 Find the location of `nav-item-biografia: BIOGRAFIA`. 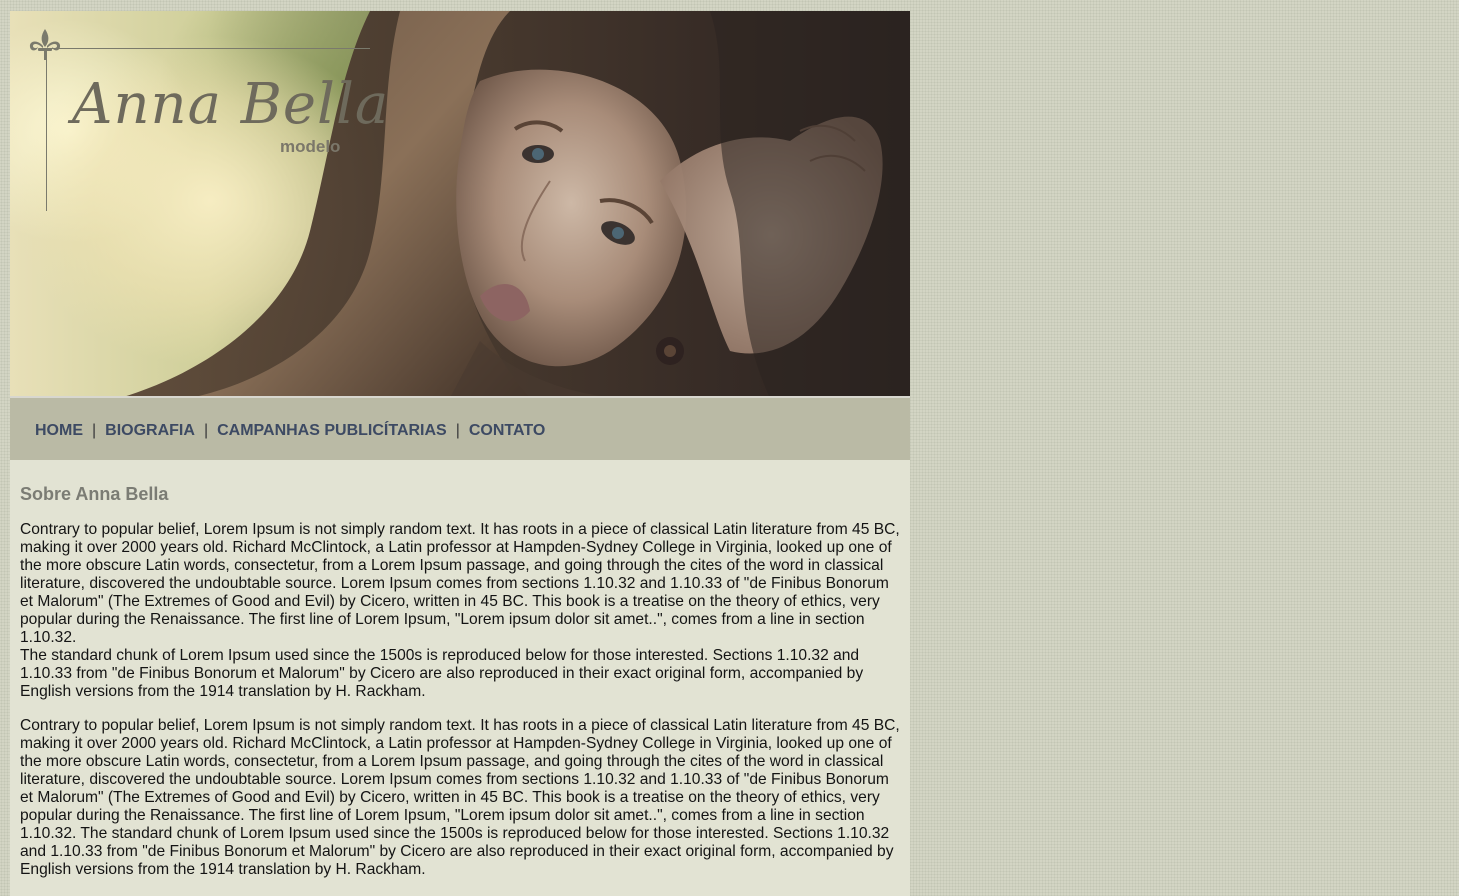

nav-item-biografia: BIOGRAFIA is located at coordinates (150, 430).